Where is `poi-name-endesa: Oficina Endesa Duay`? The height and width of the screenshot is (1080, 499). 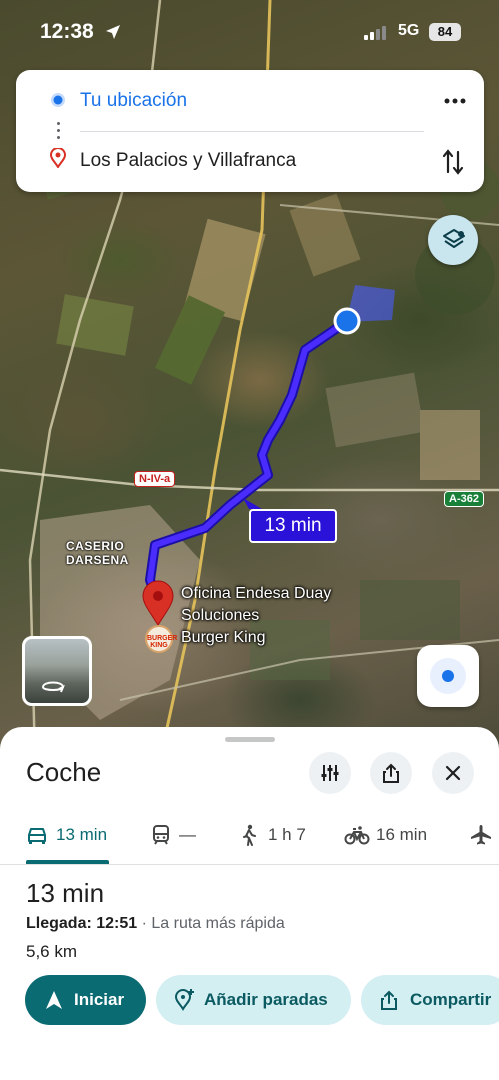
poi-name-endesa: Oficina Endesa Duay is located at coordinates (256, 593).